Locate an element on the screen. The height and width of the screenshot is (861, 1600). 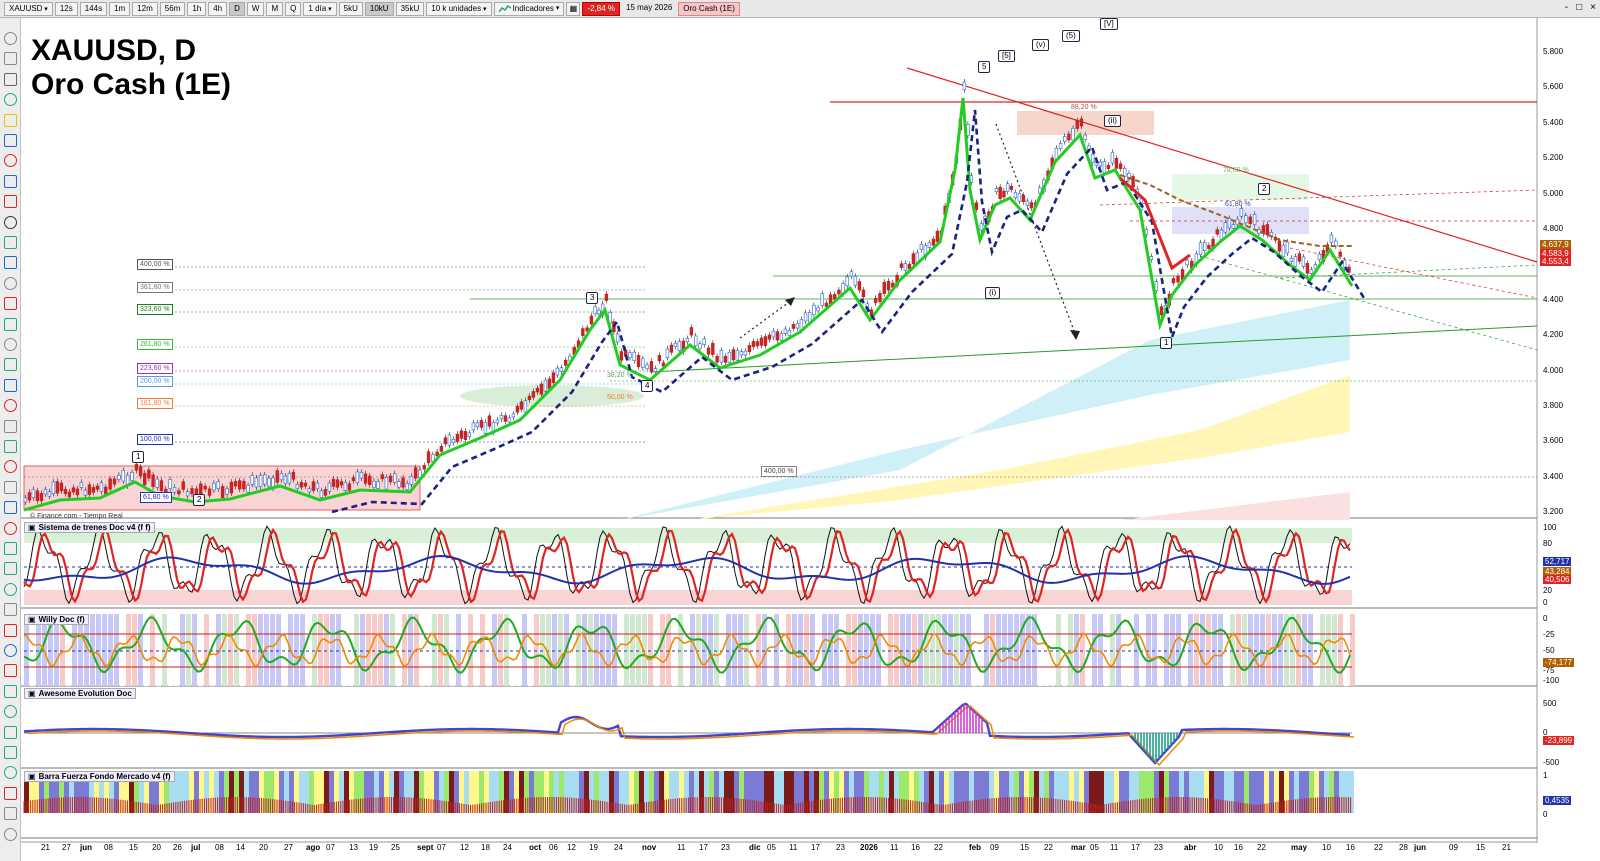
interval-button: M is located at coordinates (275, 8).